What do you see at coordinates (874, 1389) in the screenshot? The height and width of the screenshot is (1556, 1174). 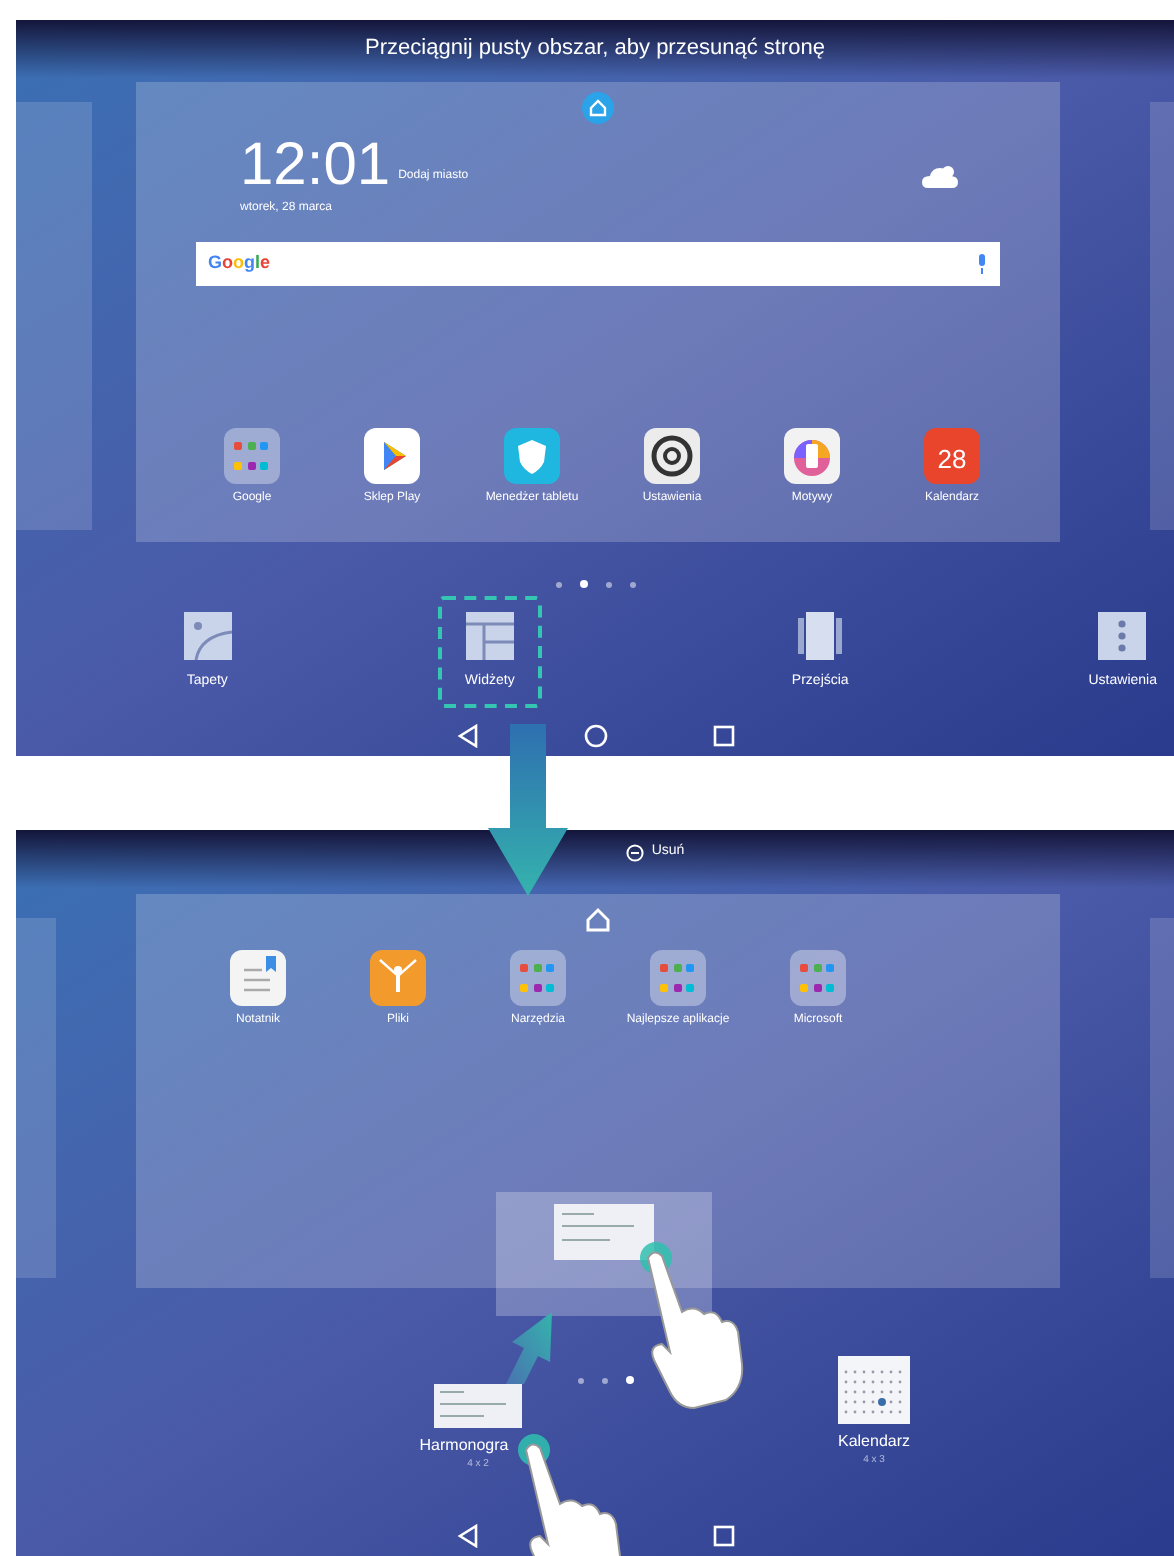 I see `calendar-widget-thumbnail` at bounding box center [874, 1389].